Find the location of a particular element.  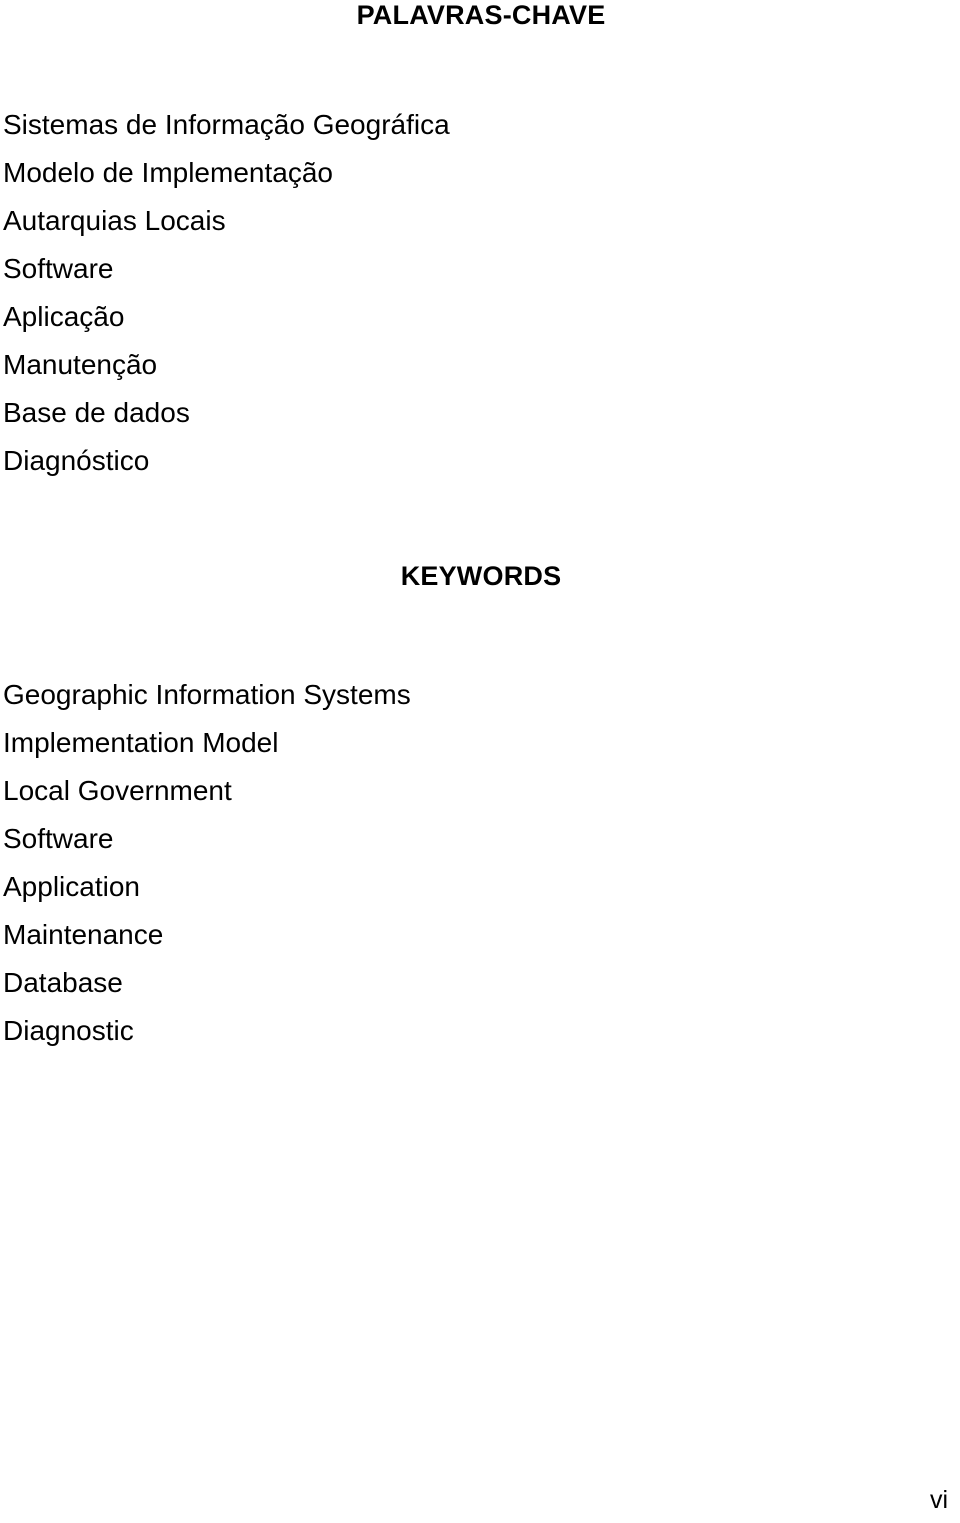

list-item: Sistemas de Informação Geográfica is located at coordinates (226, 124).